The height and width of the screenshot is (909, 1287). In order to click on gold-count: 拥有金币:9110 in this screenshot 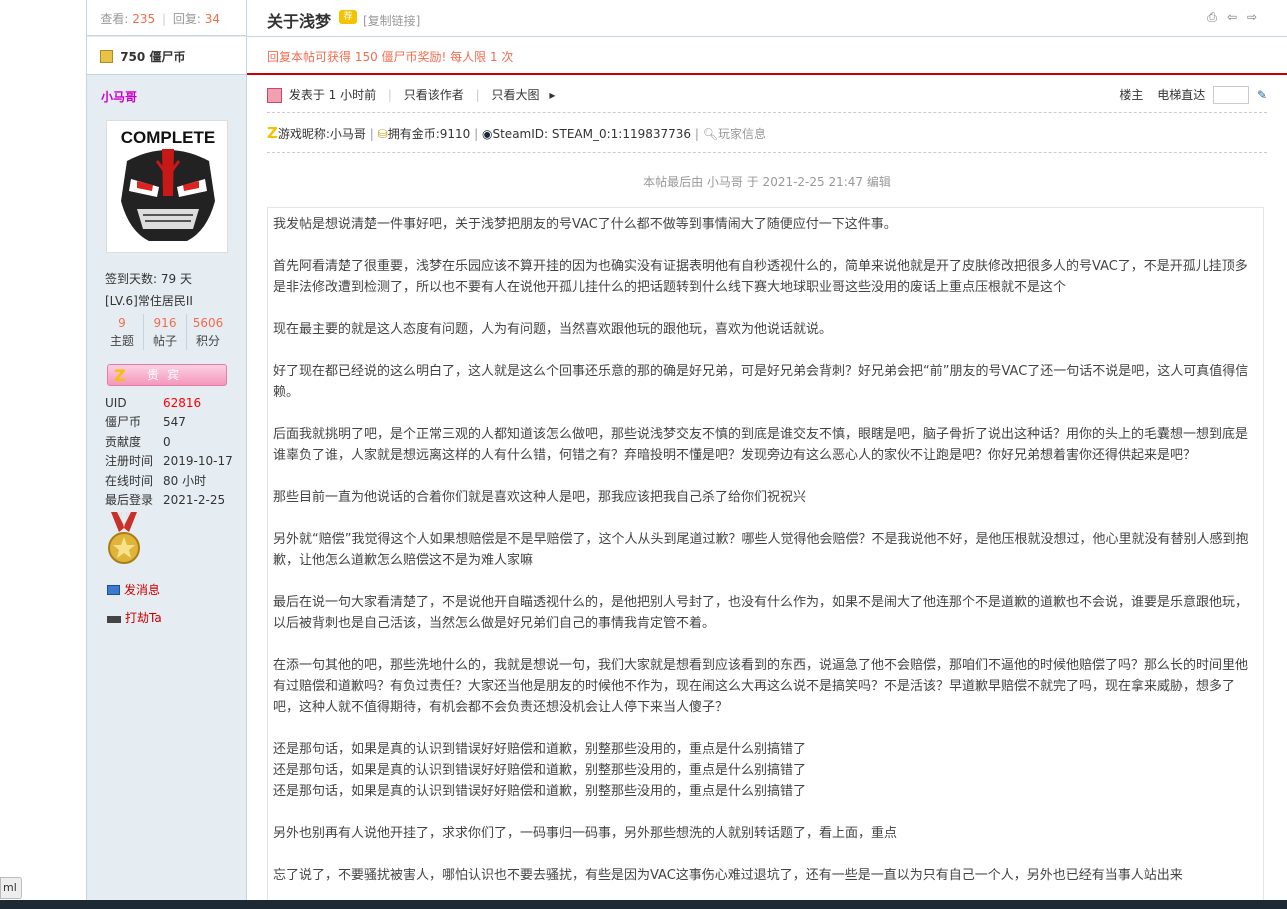, I will do `click(429, 134)`.